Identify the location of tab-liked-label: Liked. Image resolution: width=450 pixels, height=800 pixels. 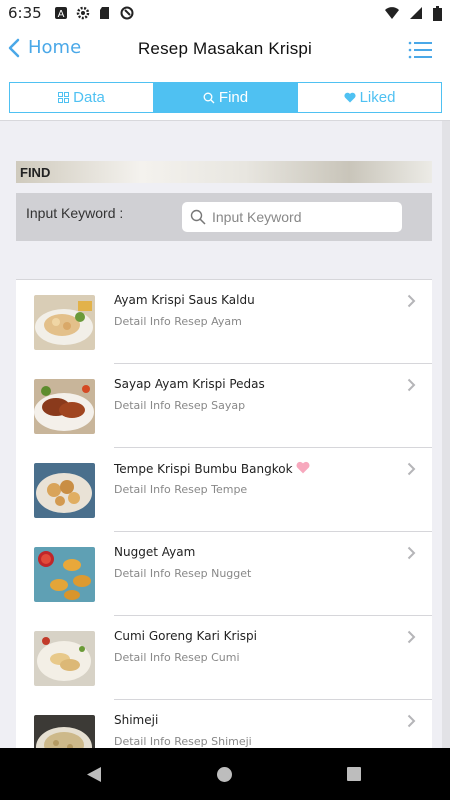
(377, 97).